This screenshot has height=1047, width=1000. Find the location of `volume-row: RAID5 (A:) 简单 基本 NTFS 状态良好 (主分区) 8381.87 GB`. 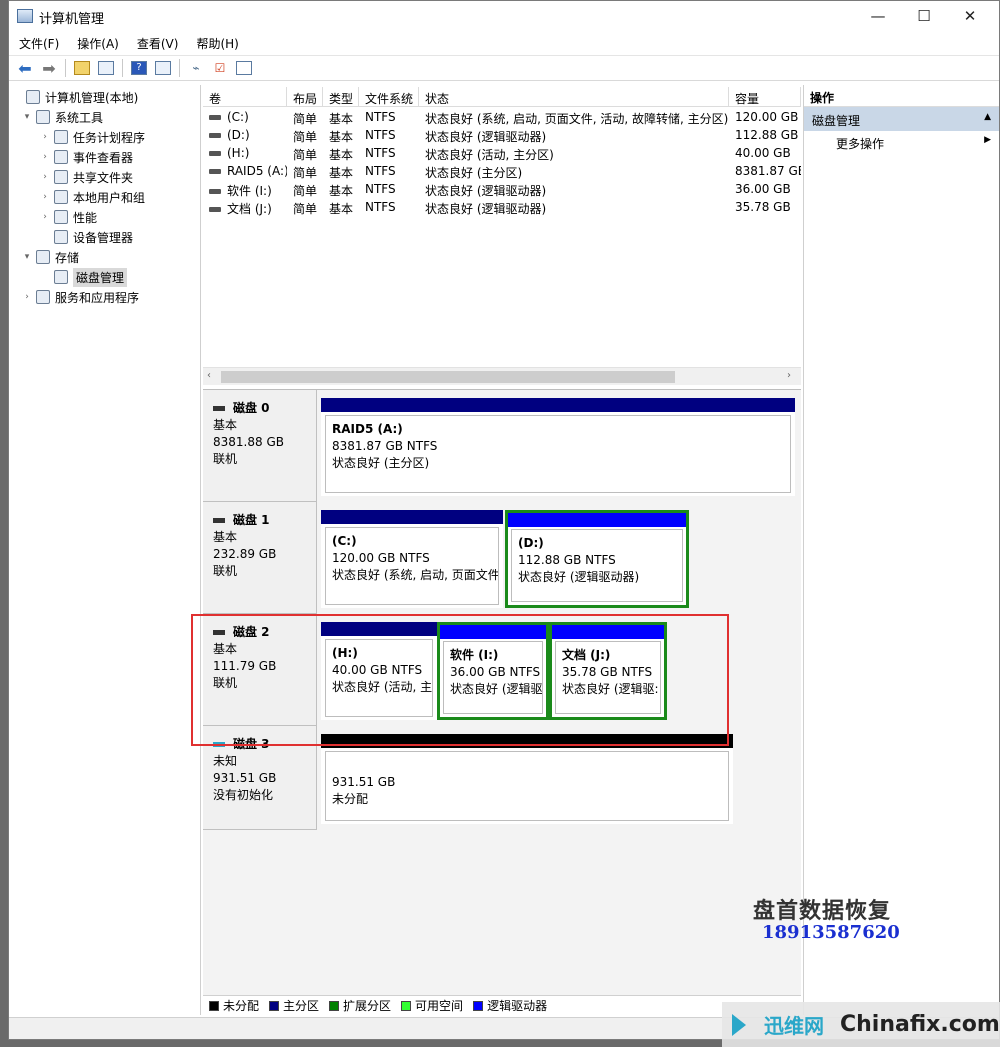

volume-row: RAID5 (A:) 简单 基本 NTFS 状态良好 (主分区) 8381.87 GB is located at coordinates (502, 172).